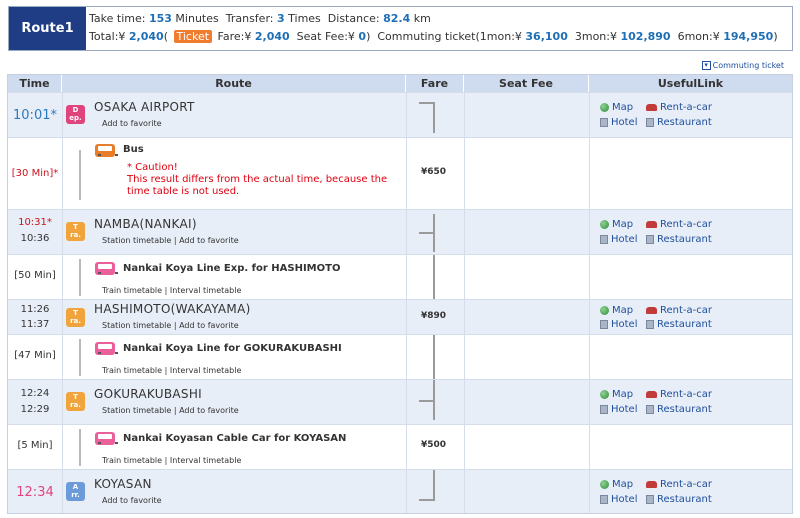 The height and width of the screenshot is (518, 800). What do you see at coordinates (232, 348) in the screenshot?
I see `segment-name: Nankai Koya Line for GOKURAKUBASHI` at bounding box center [232, 348].